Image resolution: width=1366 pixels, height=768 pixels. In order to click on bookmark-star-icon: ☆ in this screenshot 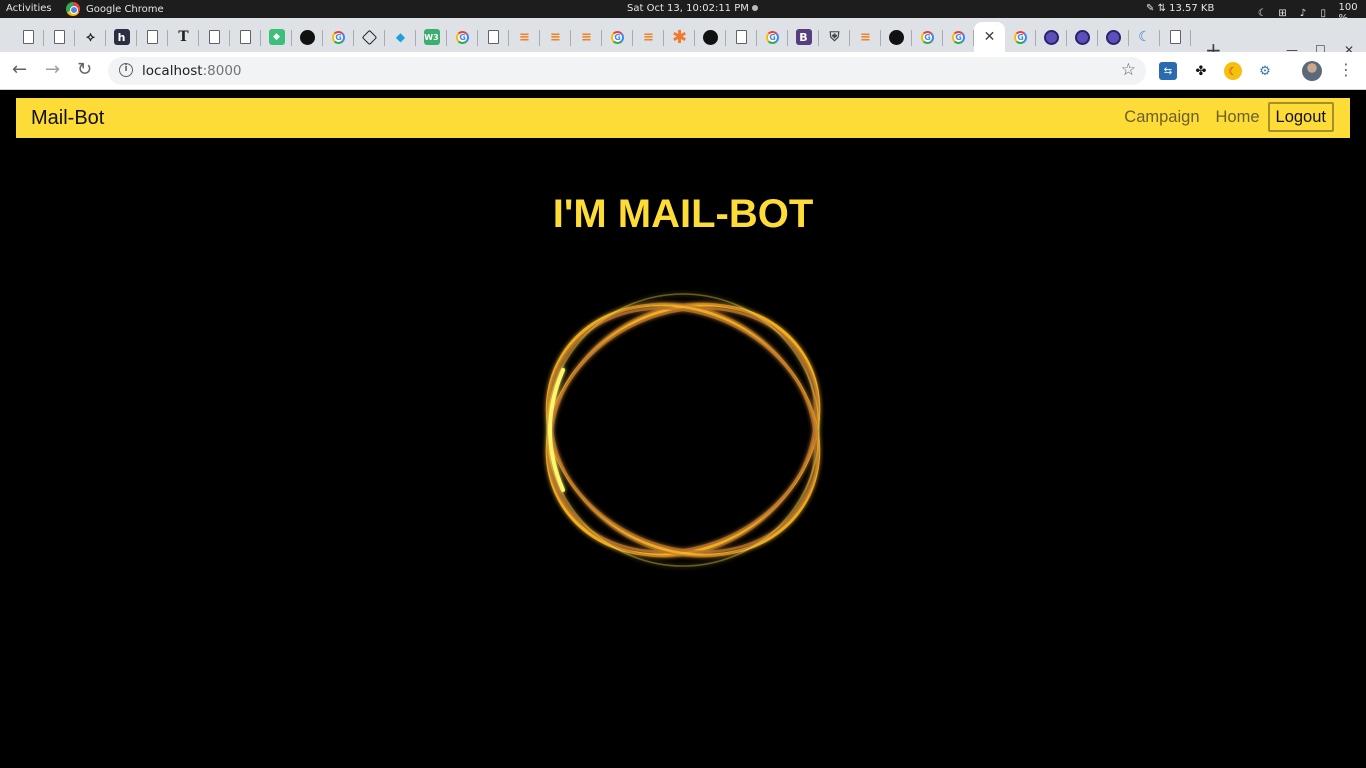, I will do `click(1128, 70)`.